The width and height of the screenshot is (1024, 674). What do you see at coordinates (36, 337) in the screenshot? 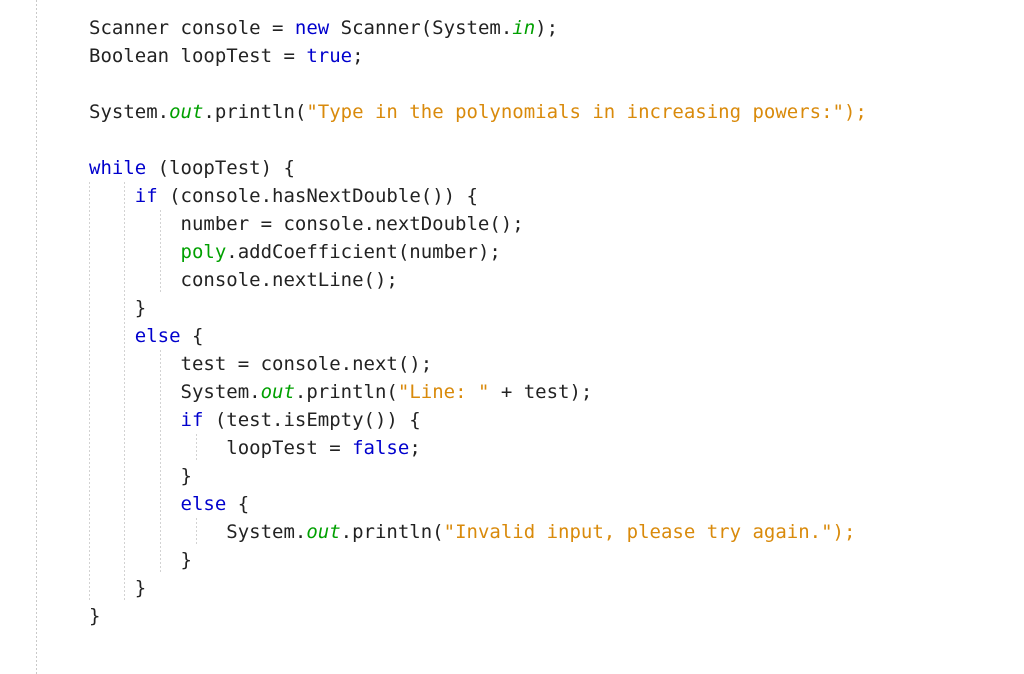
I see `gutter-guide-line` at bounding box center [36, 337].